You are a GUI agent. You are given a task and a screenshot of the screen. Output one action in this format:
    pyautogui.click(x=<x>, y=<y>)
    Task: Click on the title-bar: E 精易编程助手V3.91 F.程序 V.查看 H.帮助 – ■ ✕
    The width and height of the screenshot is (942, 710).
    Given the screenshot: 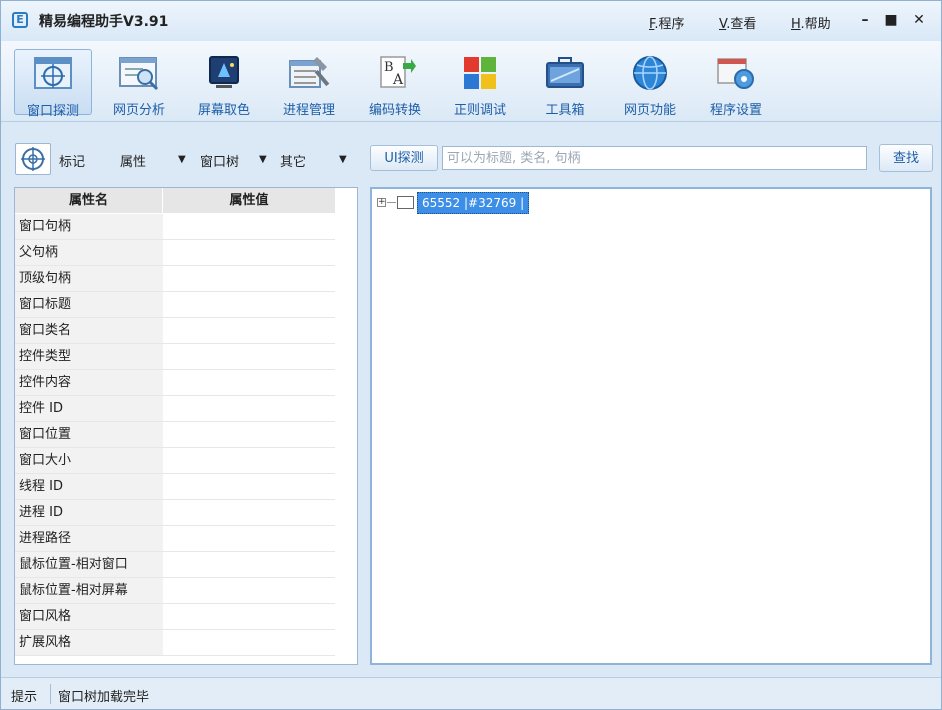 What is the action you would take?
    pyautogui.click(x=471, y=21)
    